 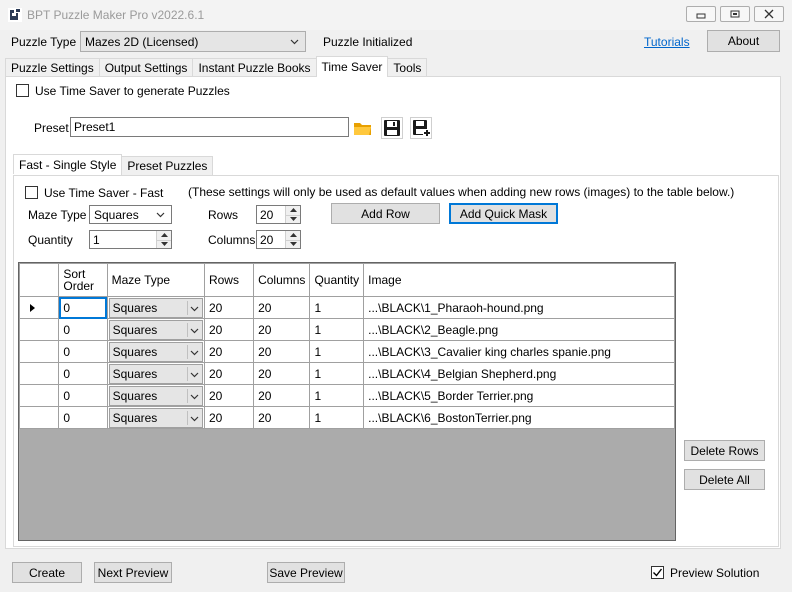 I want to click on cell-image: ...\BLACK\2_Beagle.png, so click(x=519, y=329).